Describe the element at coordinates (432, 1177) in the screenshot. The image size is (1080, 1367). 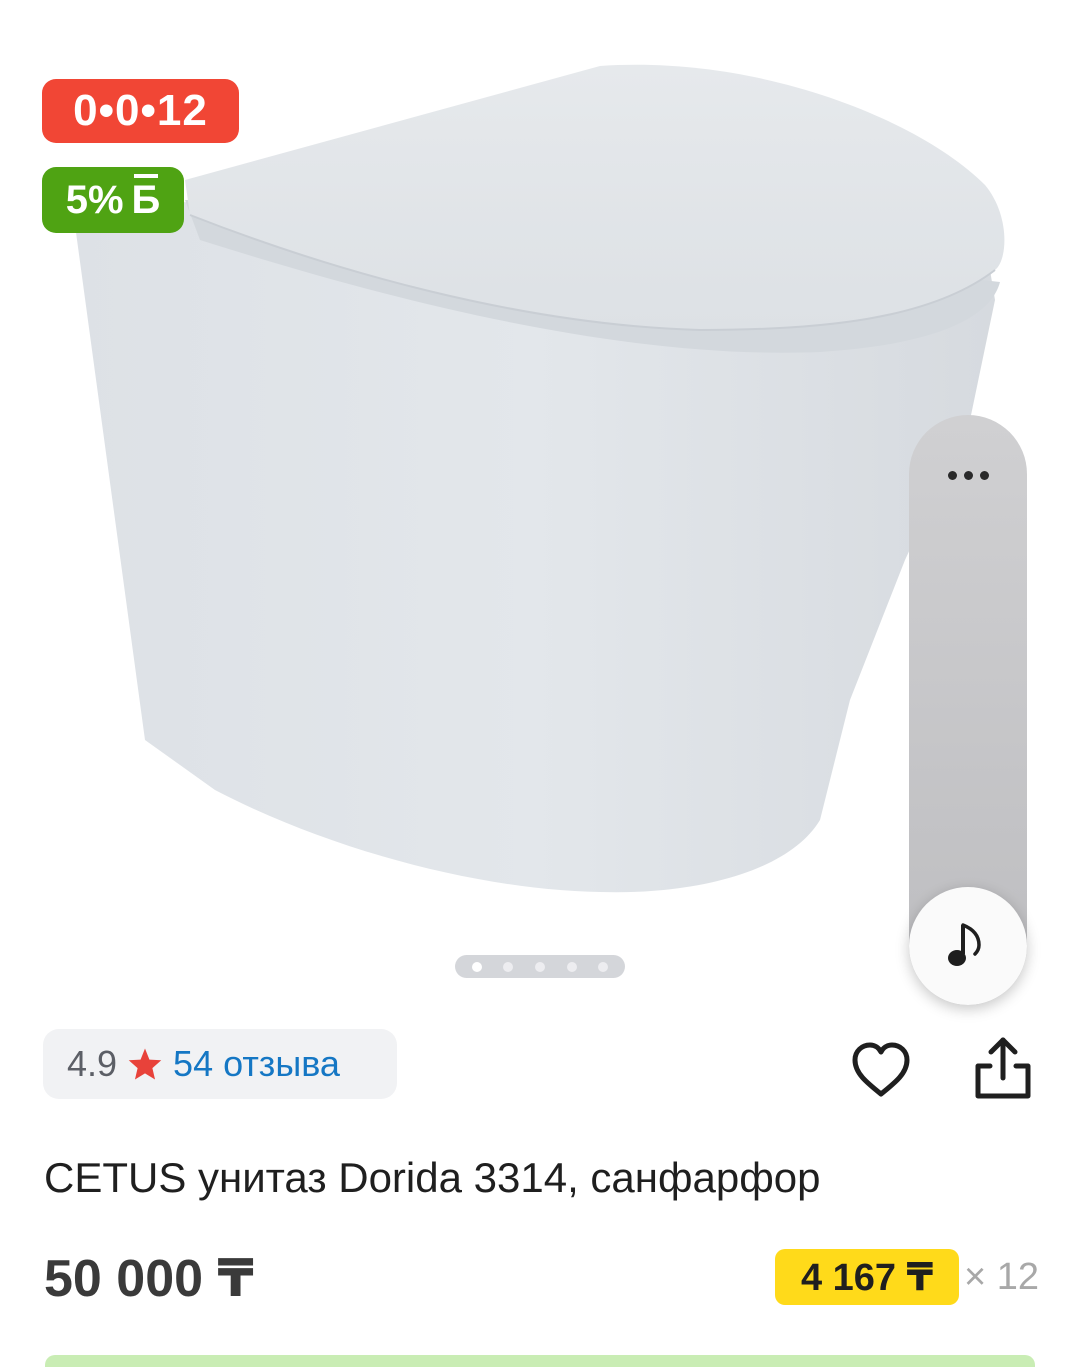
I see `product-title: CETUS унитаз Dorida 3314, санфарфор` at that location.